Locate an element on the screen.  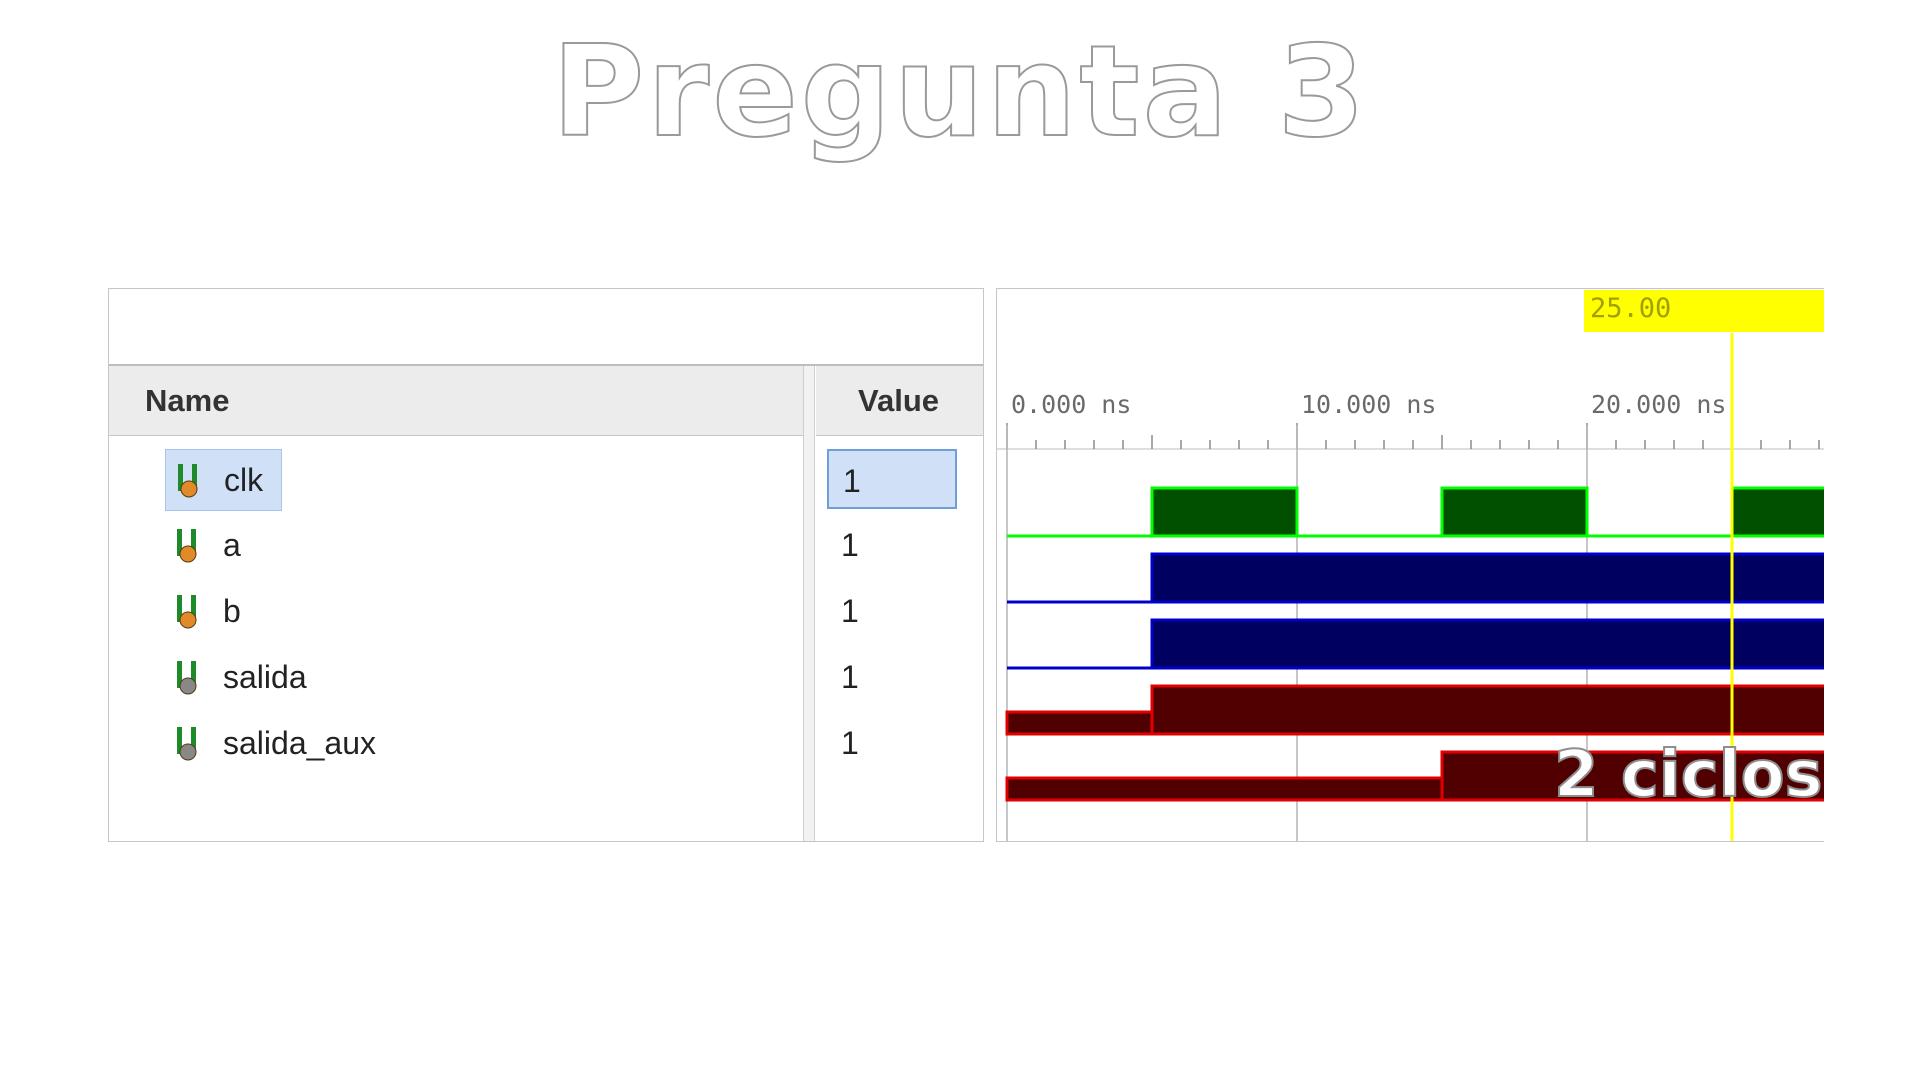
value-column-header: Value is located at coordinates (899, 401).